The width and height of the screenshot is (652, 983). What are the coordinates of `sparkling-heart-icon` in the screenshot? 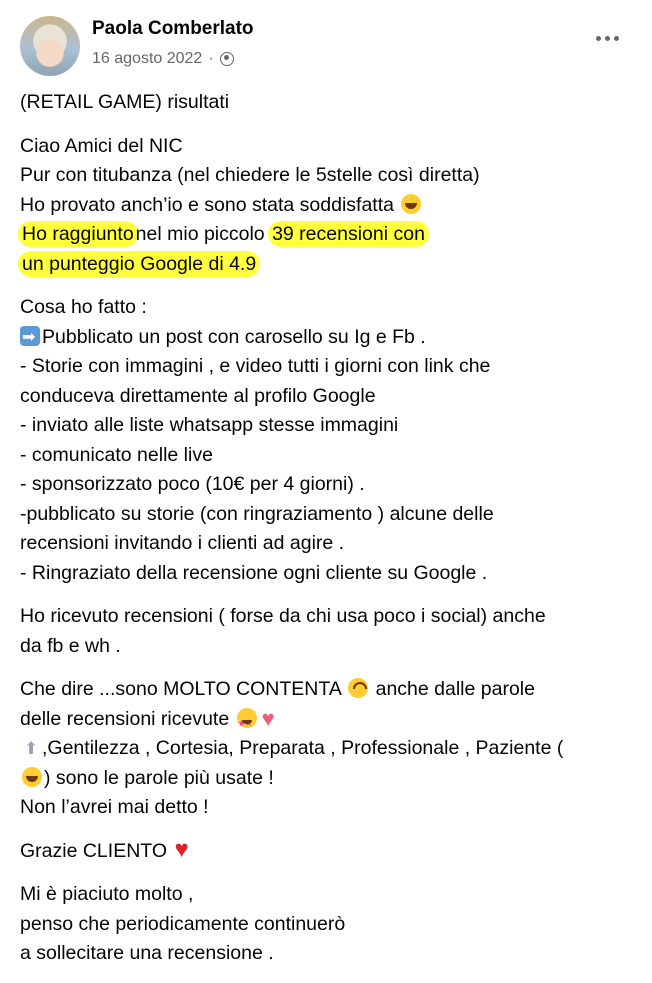 It's located at (271, 719).